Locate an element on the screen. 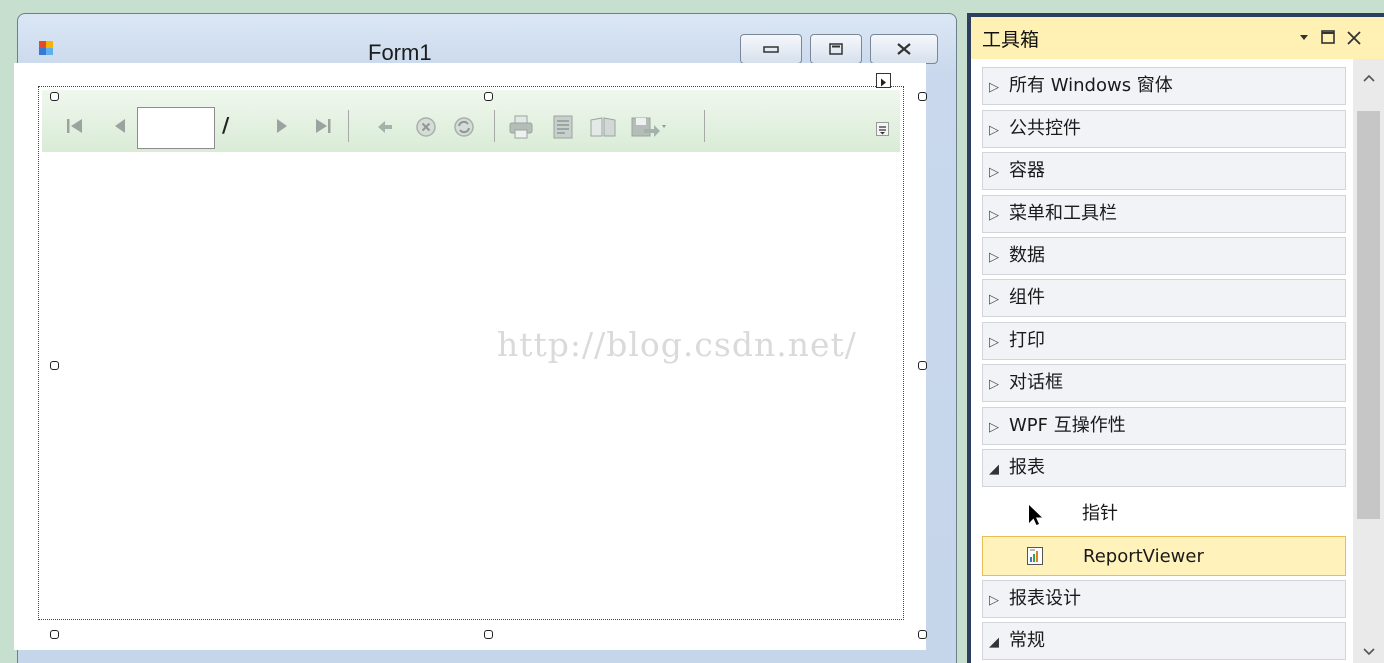  toolbox-group-wpf-interop: ▷ WPF 互操作性 is located at coordinates (1164, 426).